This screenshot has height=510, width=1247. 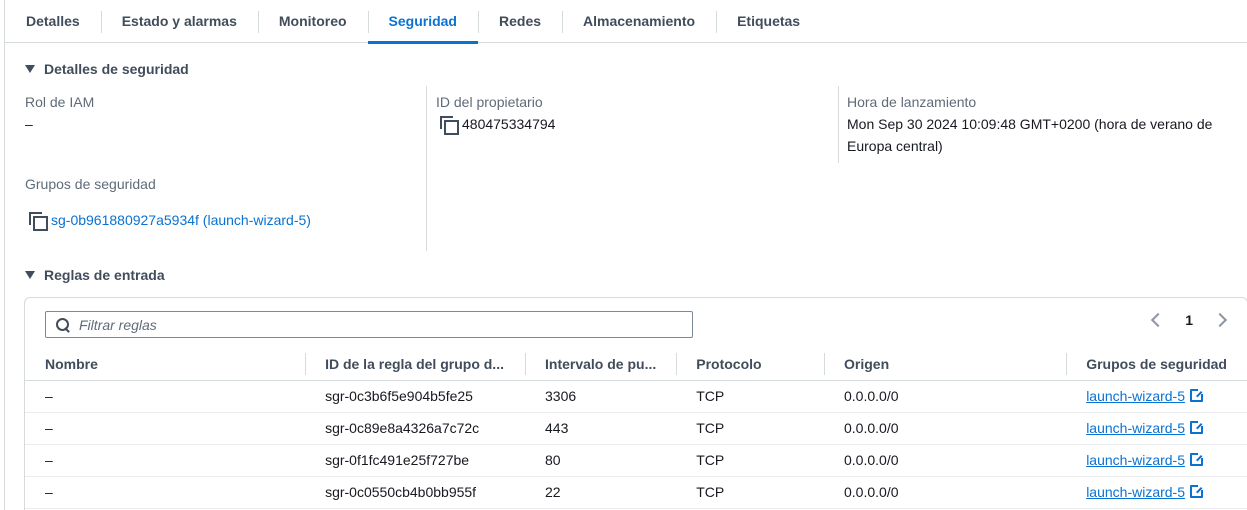 What do you see at coordinates (1158, 320) in the screenshot?
I see `chevron-left-icon` at bounding box center [1158, 320].